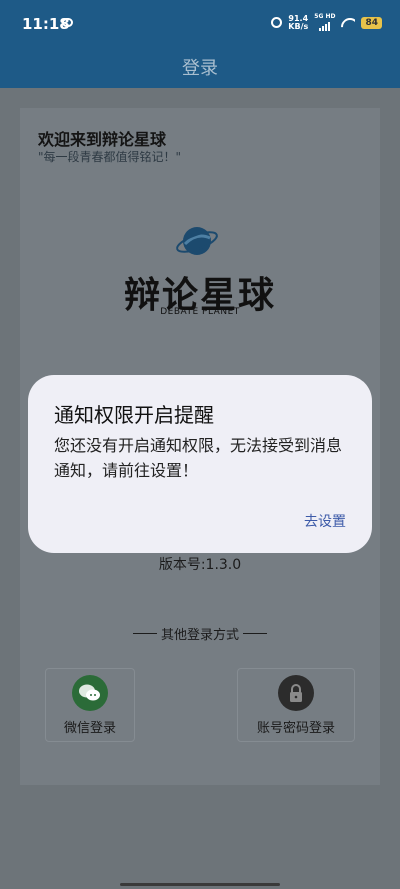  I want to click on divider-line-right, so click(255, 633).